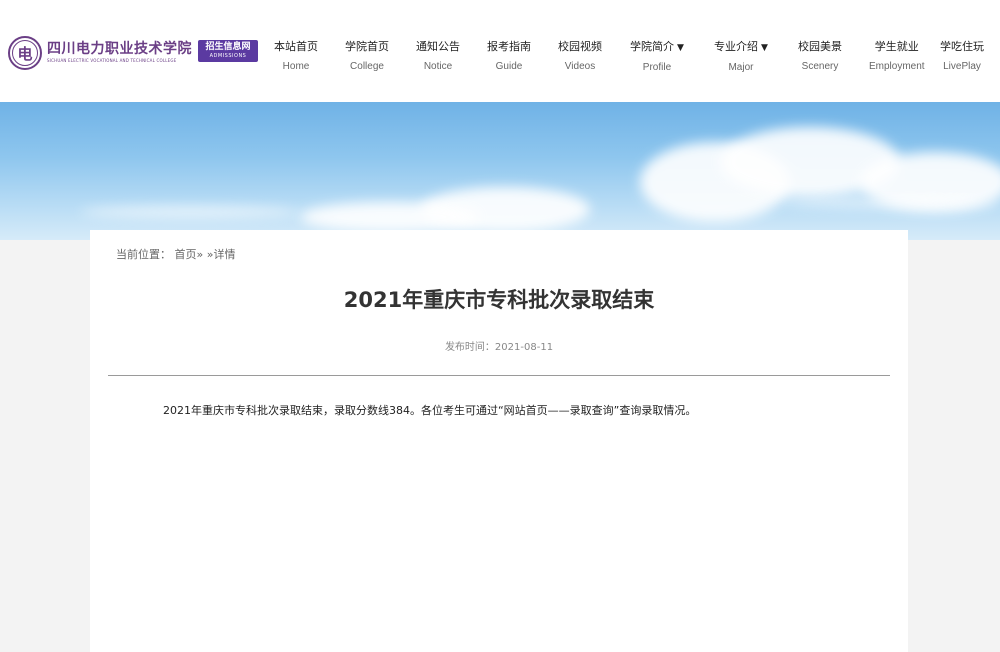 Image resolution: width=1000 pixels, height=652 pixels. Describe the element at coordinates (296, 57) in the screenshot. I see `nav-item-home: 本站首页 Home` at that location.